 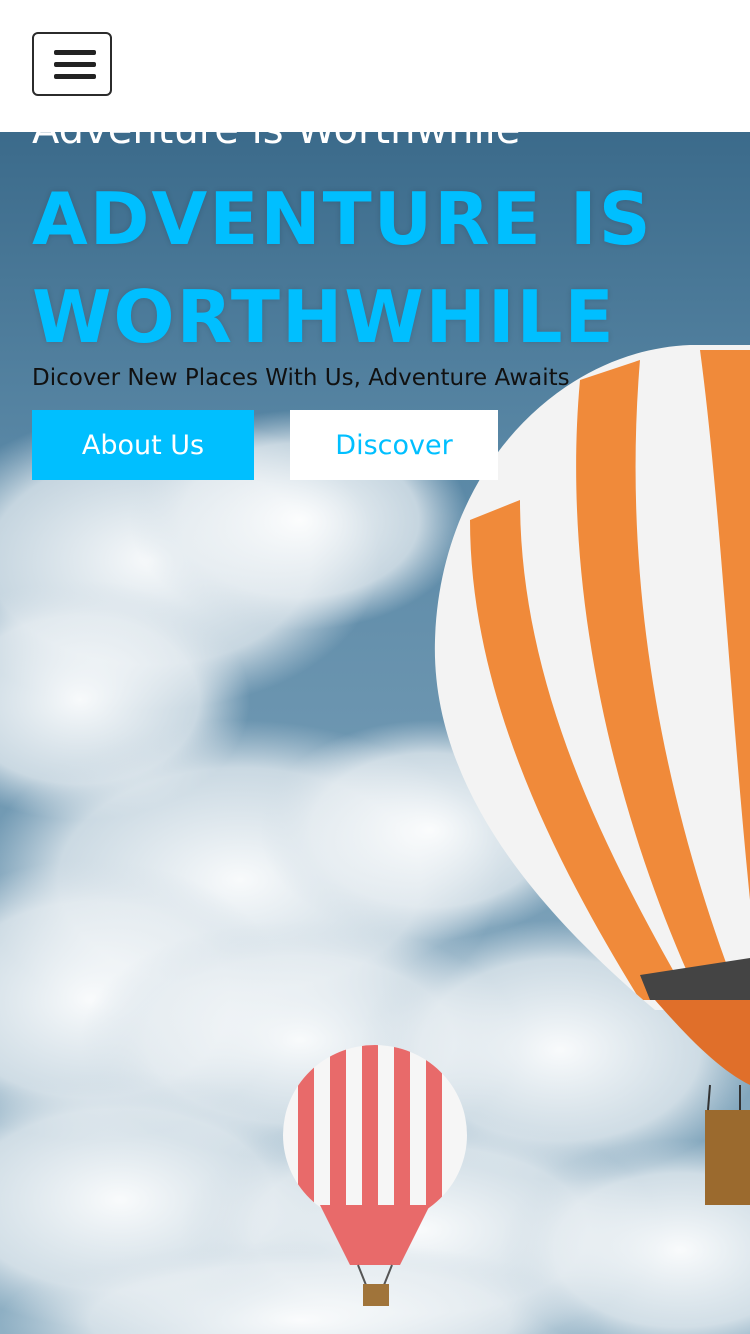 I want to click on top-navbar, so click(x=375, y=66).